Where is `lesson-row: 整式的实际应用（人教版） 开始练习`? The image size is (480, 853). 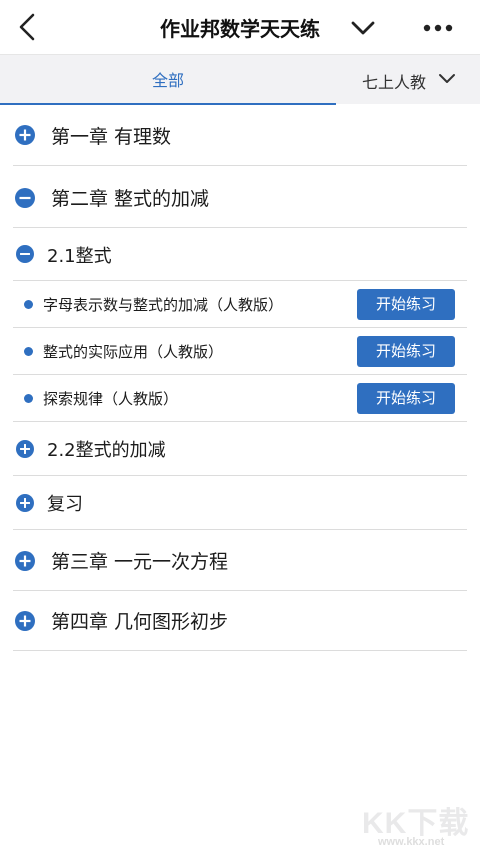 lesson-row: 整式的实际应用（人教版） 开始练习 is located at coordinates (240, 351).